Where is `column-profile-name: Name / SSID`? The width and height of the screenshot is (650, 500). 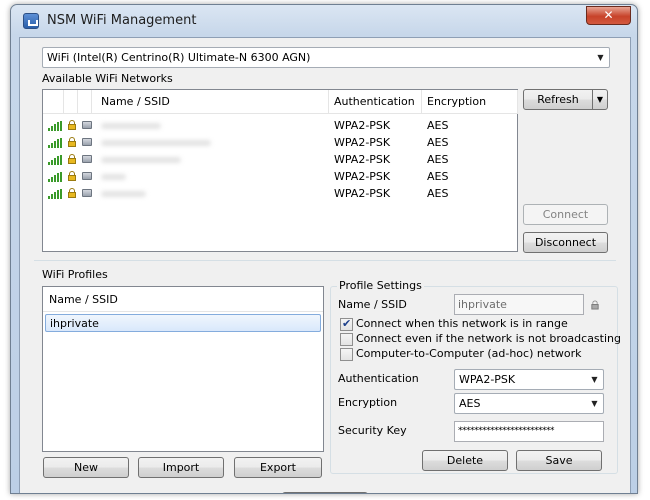 column-profile-name: Name / SSID is located at coordinates (83, 299).